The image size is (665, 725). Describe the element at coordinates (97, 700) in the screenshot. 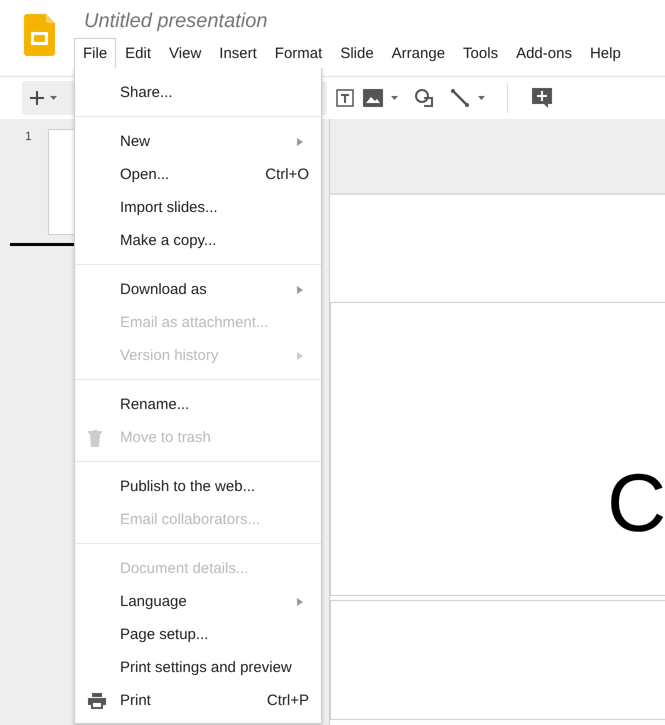

I see `printer-icon` at that location.